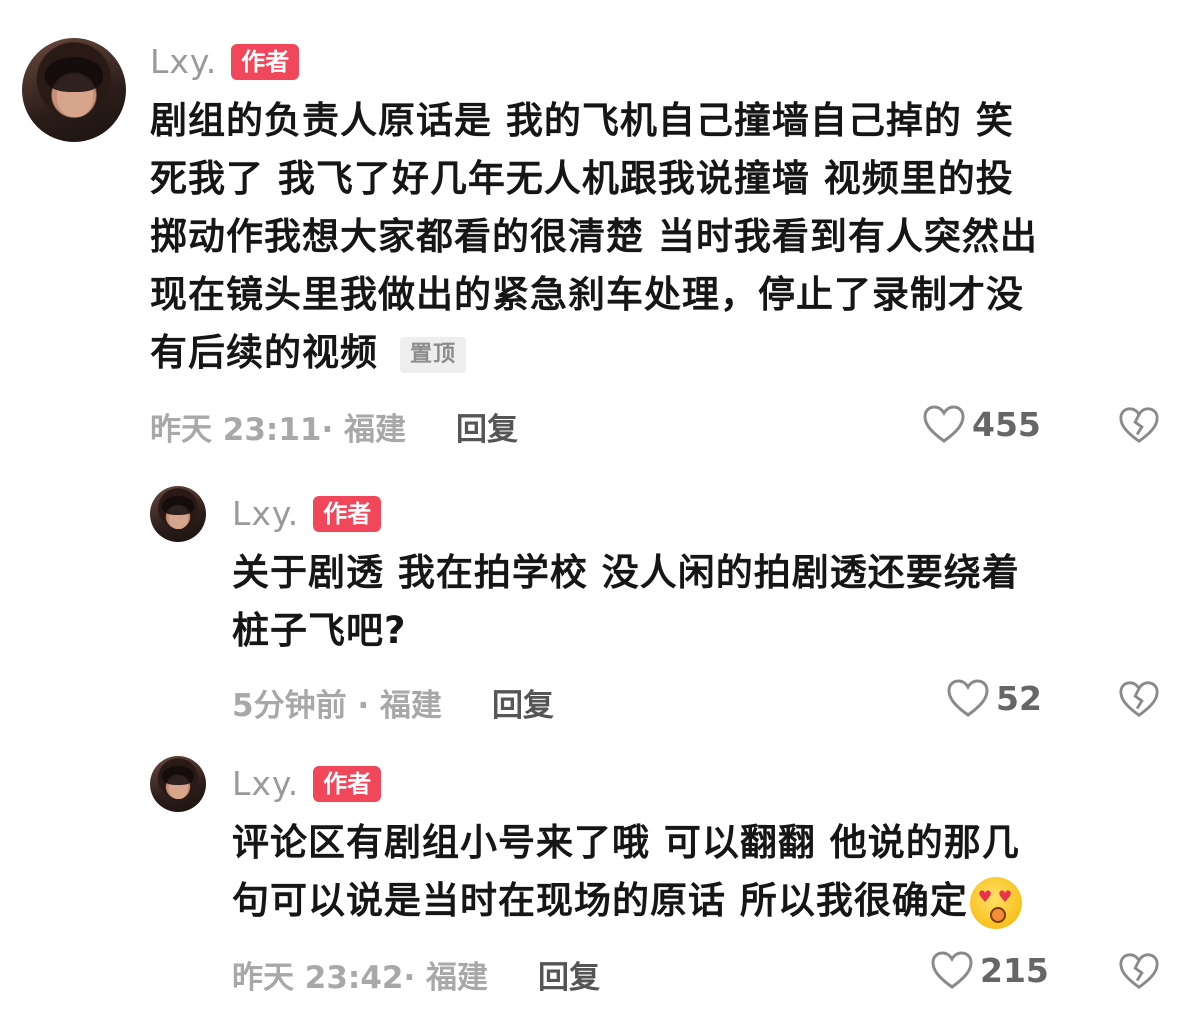 The height and width of the screenshot is (1010, 1200). Describe the element at coordinates (995, 902) in the screenshot. I see `heart-eyes-emoji-icon: ♥ ♥` at that location.